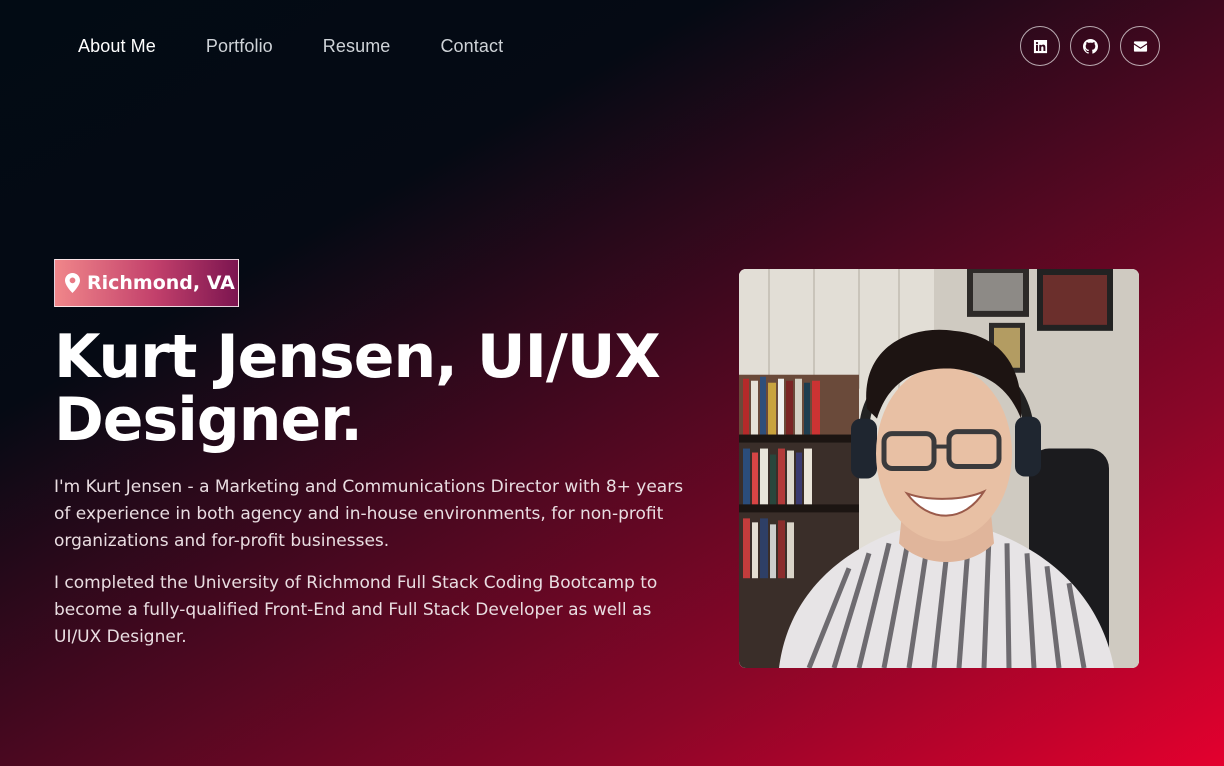 The image size is (1224, 766). Describe the element at coordinates (161, 283) in the screenshot. I see `location-text: Richmond, VA` at that location.